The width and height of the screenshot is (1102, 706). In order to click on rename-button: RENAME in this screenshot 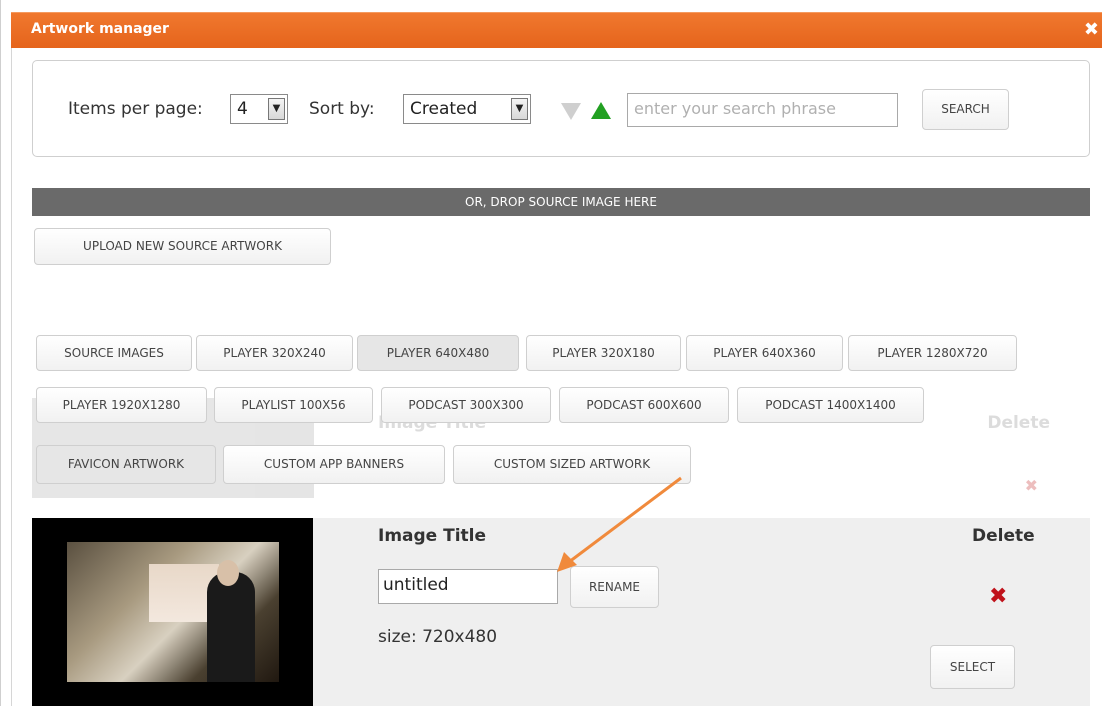, I will do `click(614, 587)`.